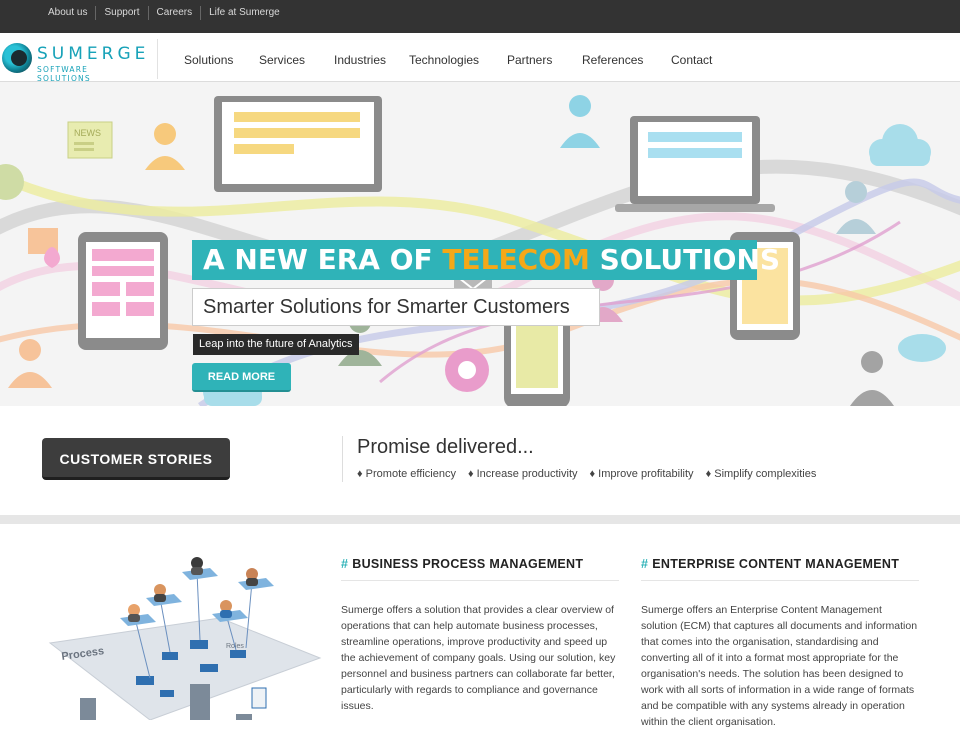 The image size is (960, 730). Describe the element at coordinates (522, 474) in the screenshot. I see `promise-item: ♦ Increase productivity` at that location.